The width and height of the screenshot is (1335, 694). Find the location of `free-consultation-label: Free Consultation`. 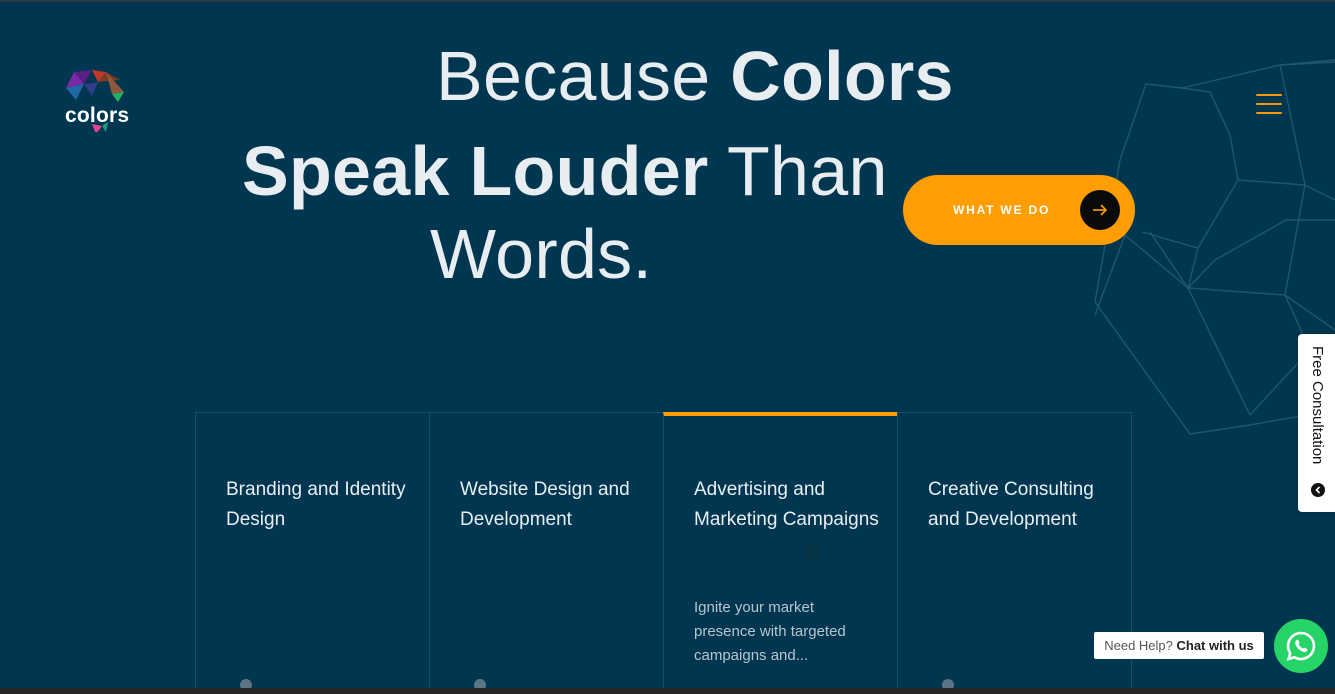

free-consultation-label: Free Consultation is located at coordinates (1317, 405).